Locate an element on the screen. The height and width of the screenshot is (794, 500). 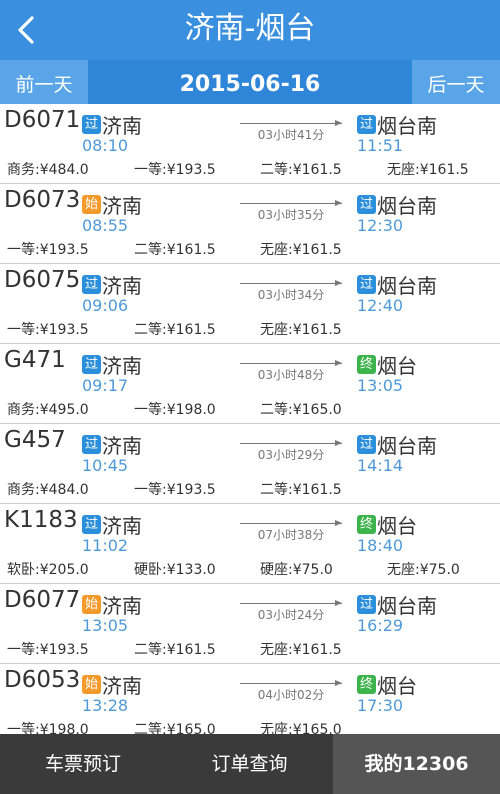
seat-price: 无座:¥75.0 is located at coordinates (423, 570).